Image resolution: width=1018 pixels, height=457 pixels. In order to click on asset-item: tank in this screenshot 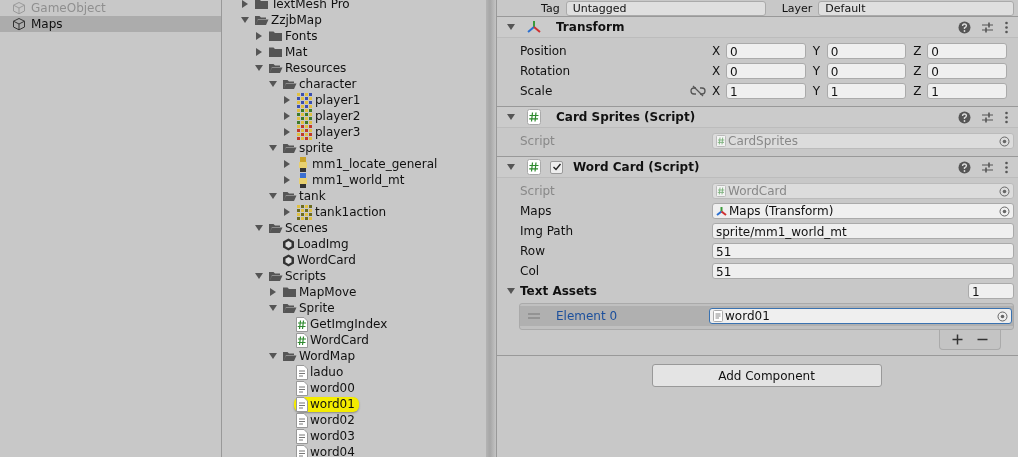, I will do `click(305, 196)`.